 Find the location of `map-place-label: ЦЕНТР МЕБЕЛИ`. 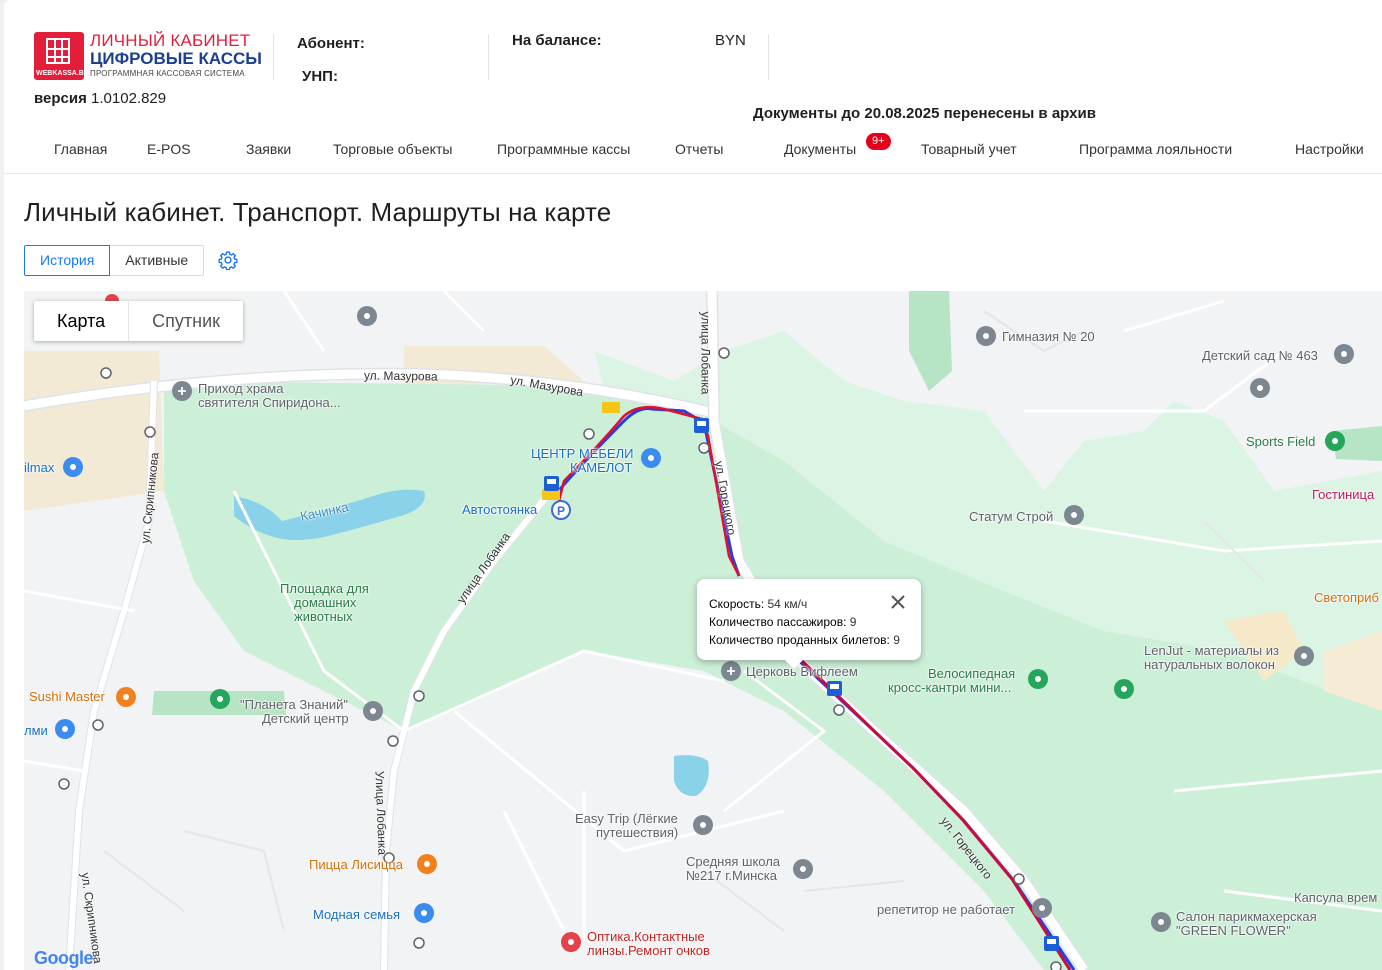

map-place-label: ЦЕНТР МЕБЕЛИ is located at coordinates (582, 454).